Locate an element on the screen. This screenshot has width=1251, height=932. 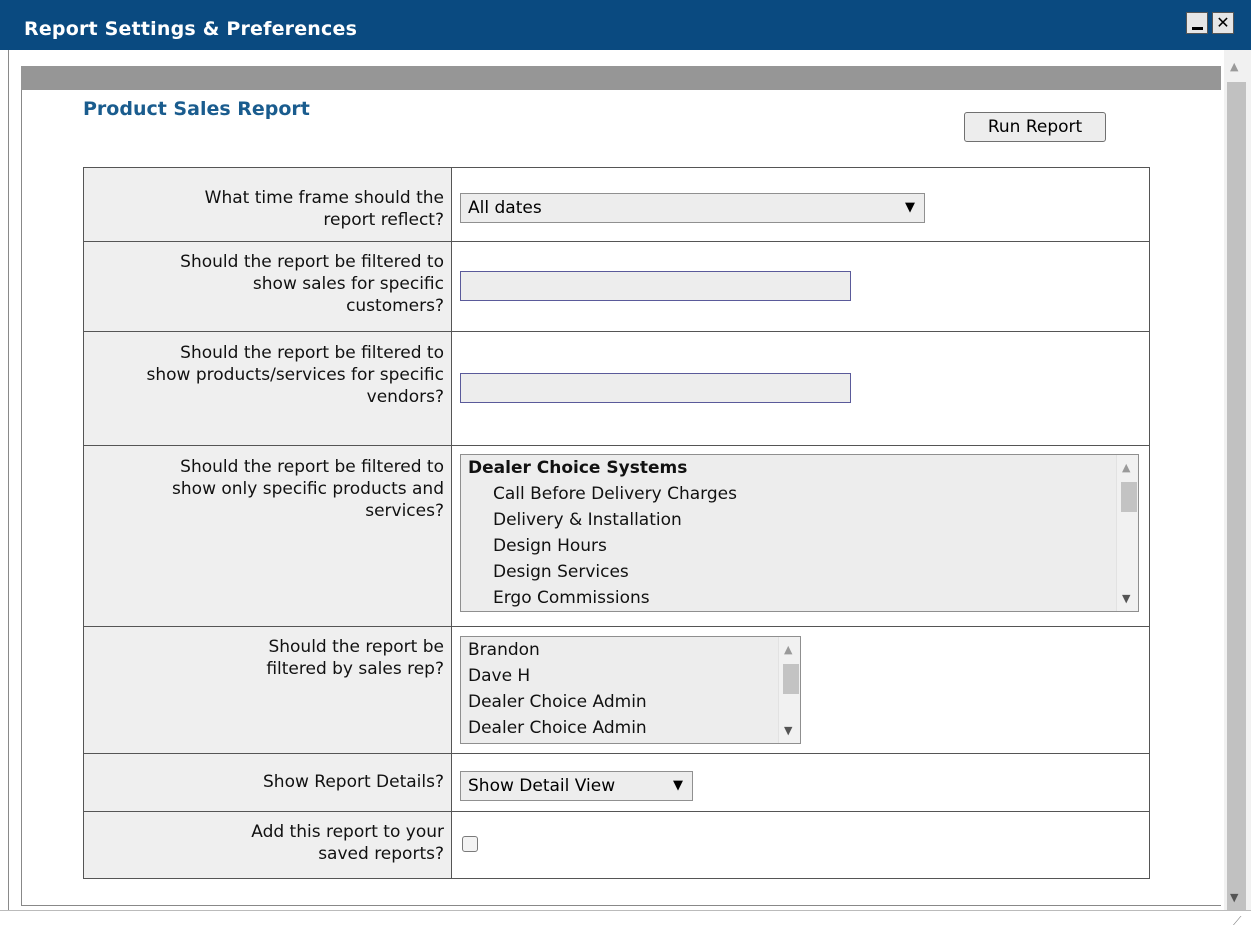
product-option: Ergo Commissions is located at coordinates (799, 598).